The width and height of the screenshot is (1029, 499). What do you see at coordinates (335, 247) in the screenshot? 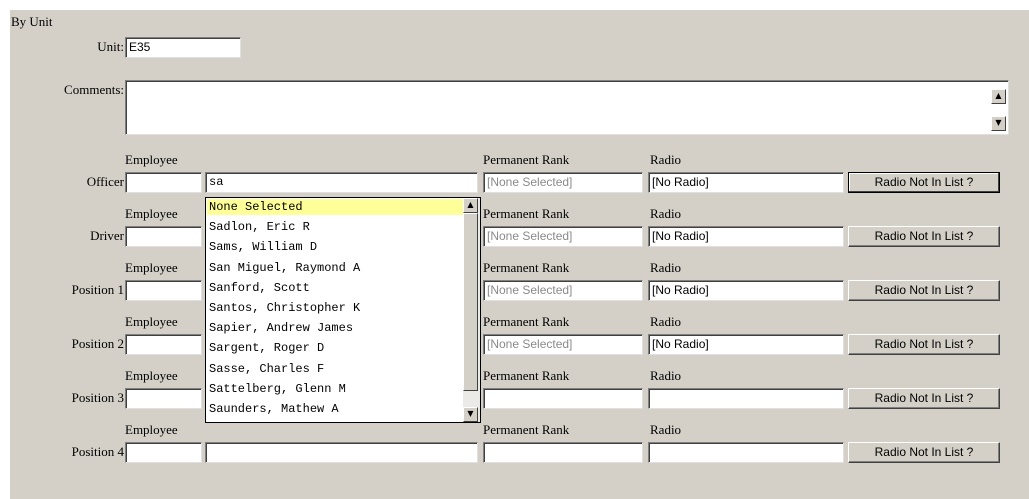
I see `autocomplete-option: Sams, William D` at bounding box center [335, 247].